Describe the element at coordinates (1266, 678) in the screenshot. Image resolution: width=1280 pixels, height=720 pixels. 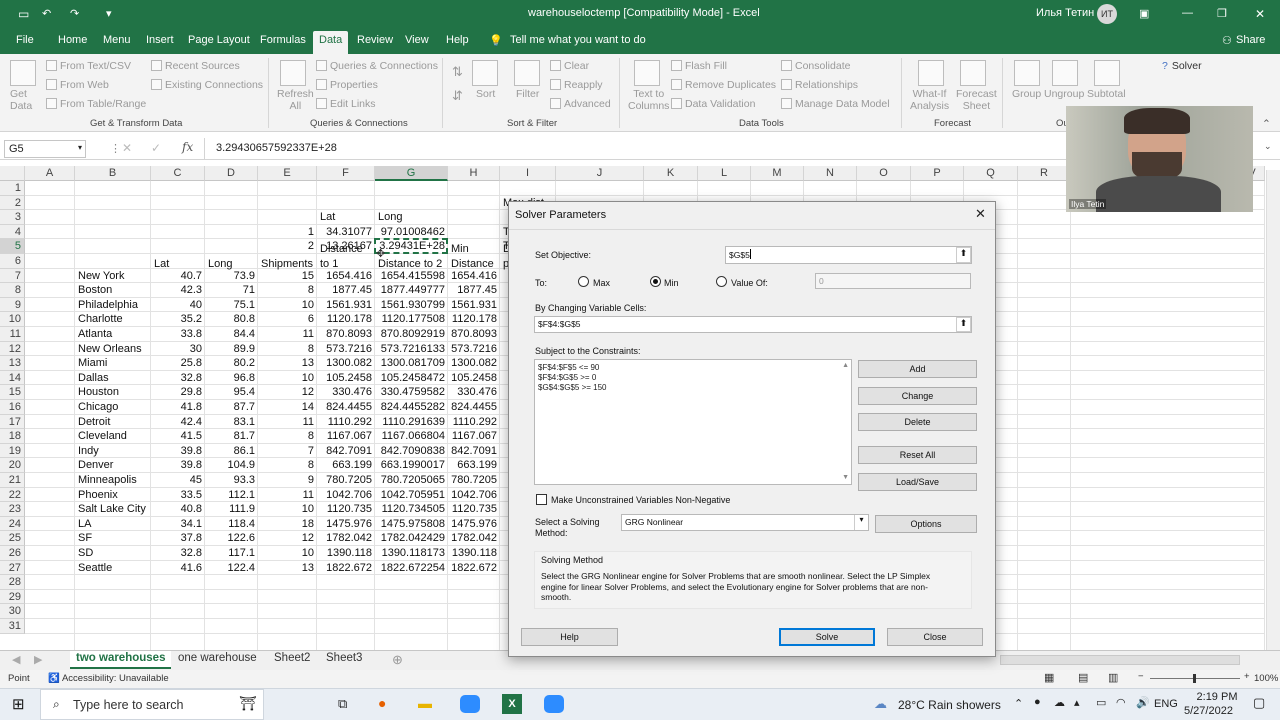
I see `zoom-level: 100%` at that location.